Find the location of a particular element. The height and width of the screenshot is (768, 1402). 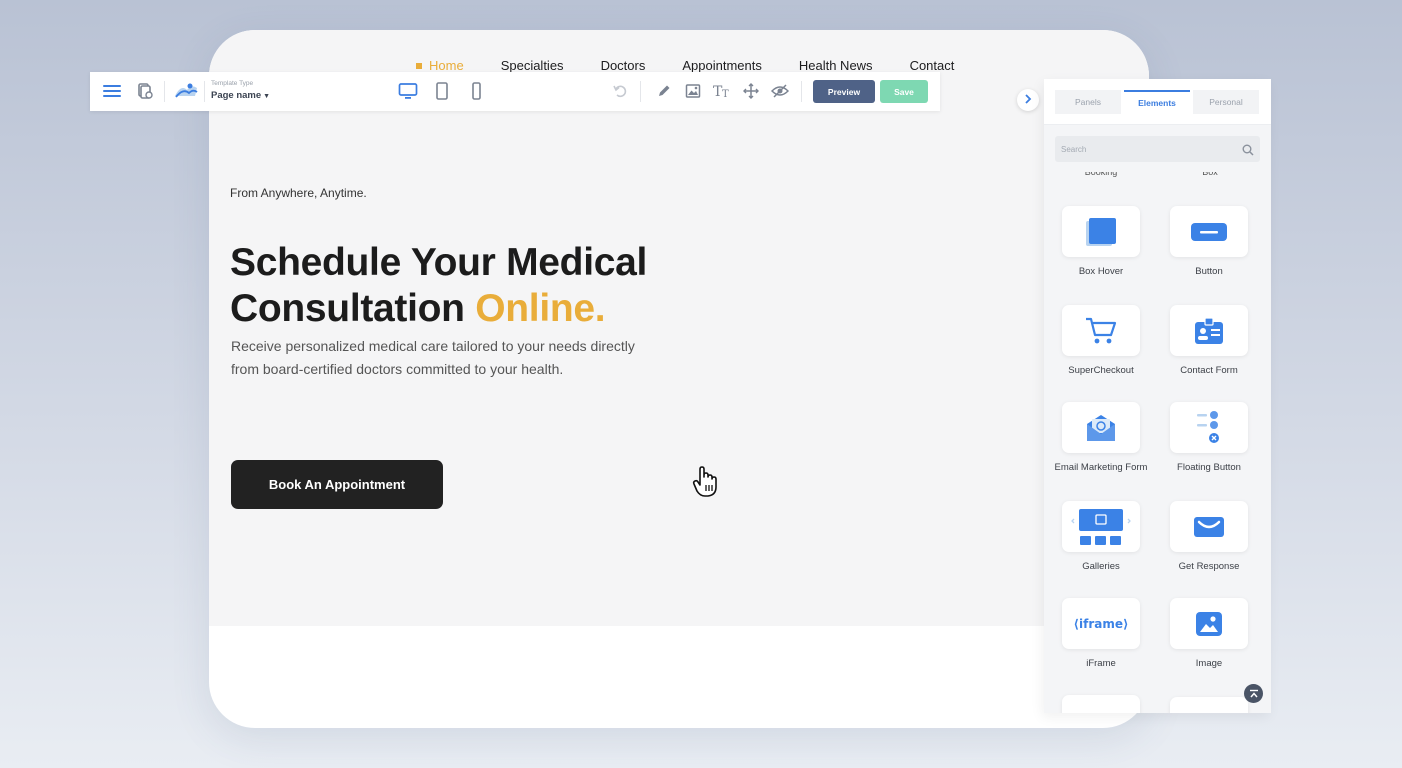

save-button: Save is located at coordinates (904, 91).